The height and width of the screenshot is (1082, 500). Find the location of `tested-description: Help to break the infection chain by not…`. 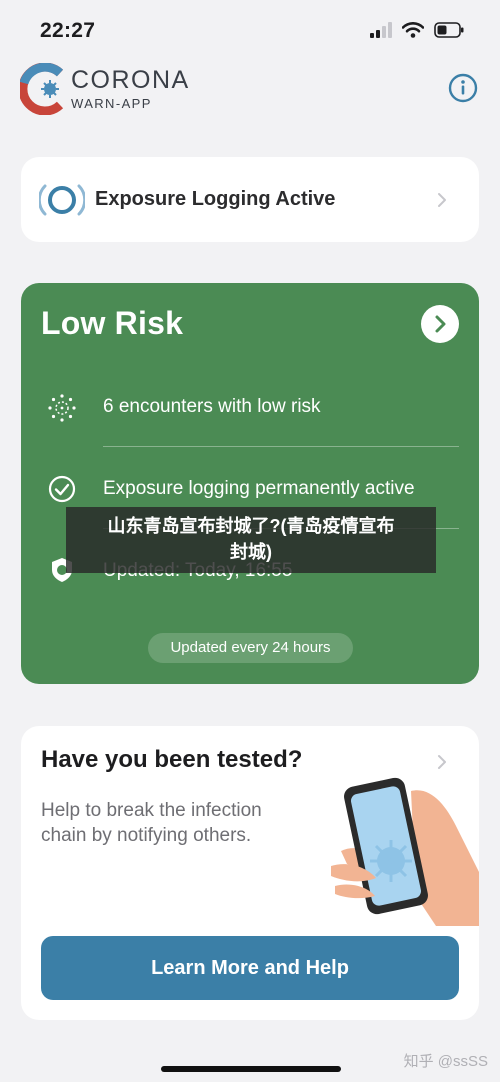

tested-description: Help to break the infection chain by not… is located at coordinates (151, 823).